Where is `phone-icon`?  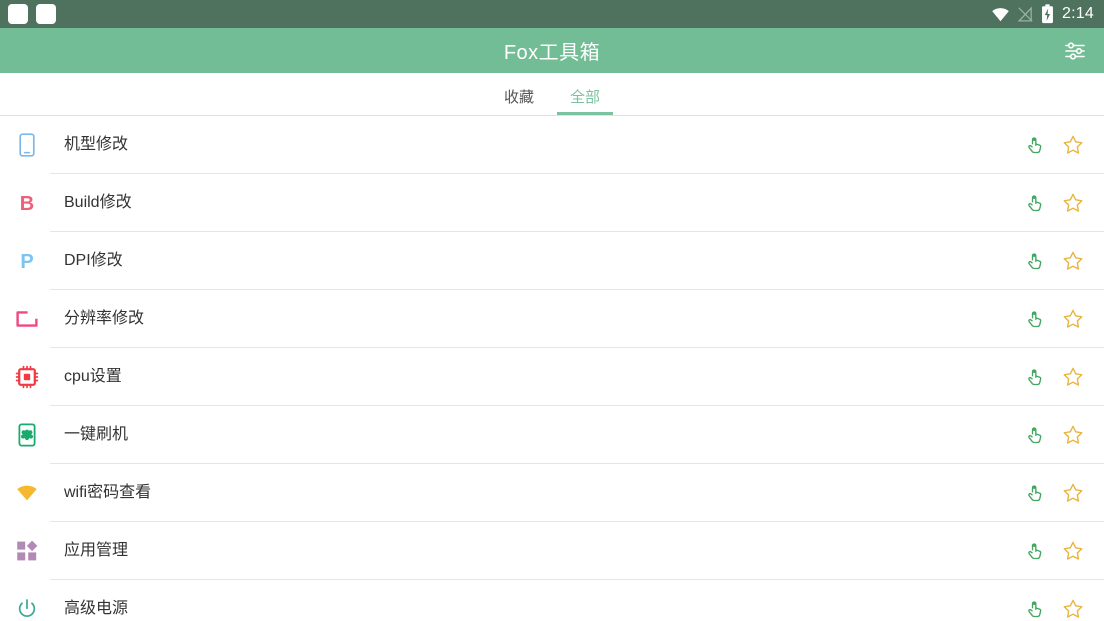 phone-icon is located at coordinates (27, 145).